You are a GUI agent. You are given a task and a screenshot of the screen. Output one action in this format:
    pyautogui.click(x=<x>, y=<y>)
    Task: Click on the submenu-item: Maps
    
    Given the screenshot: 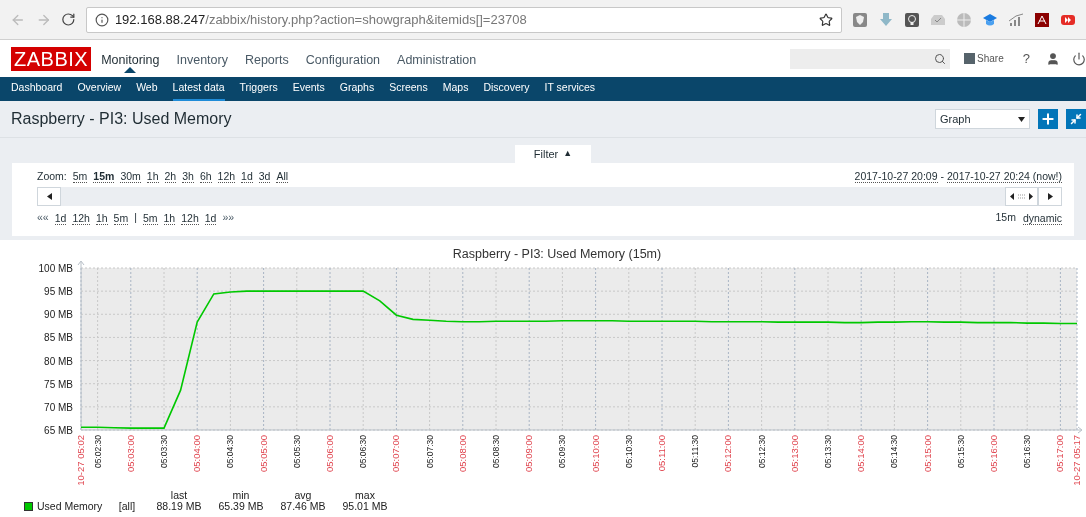 What is the action you would take?
    pyautogui.click(x=455, y=89)
    